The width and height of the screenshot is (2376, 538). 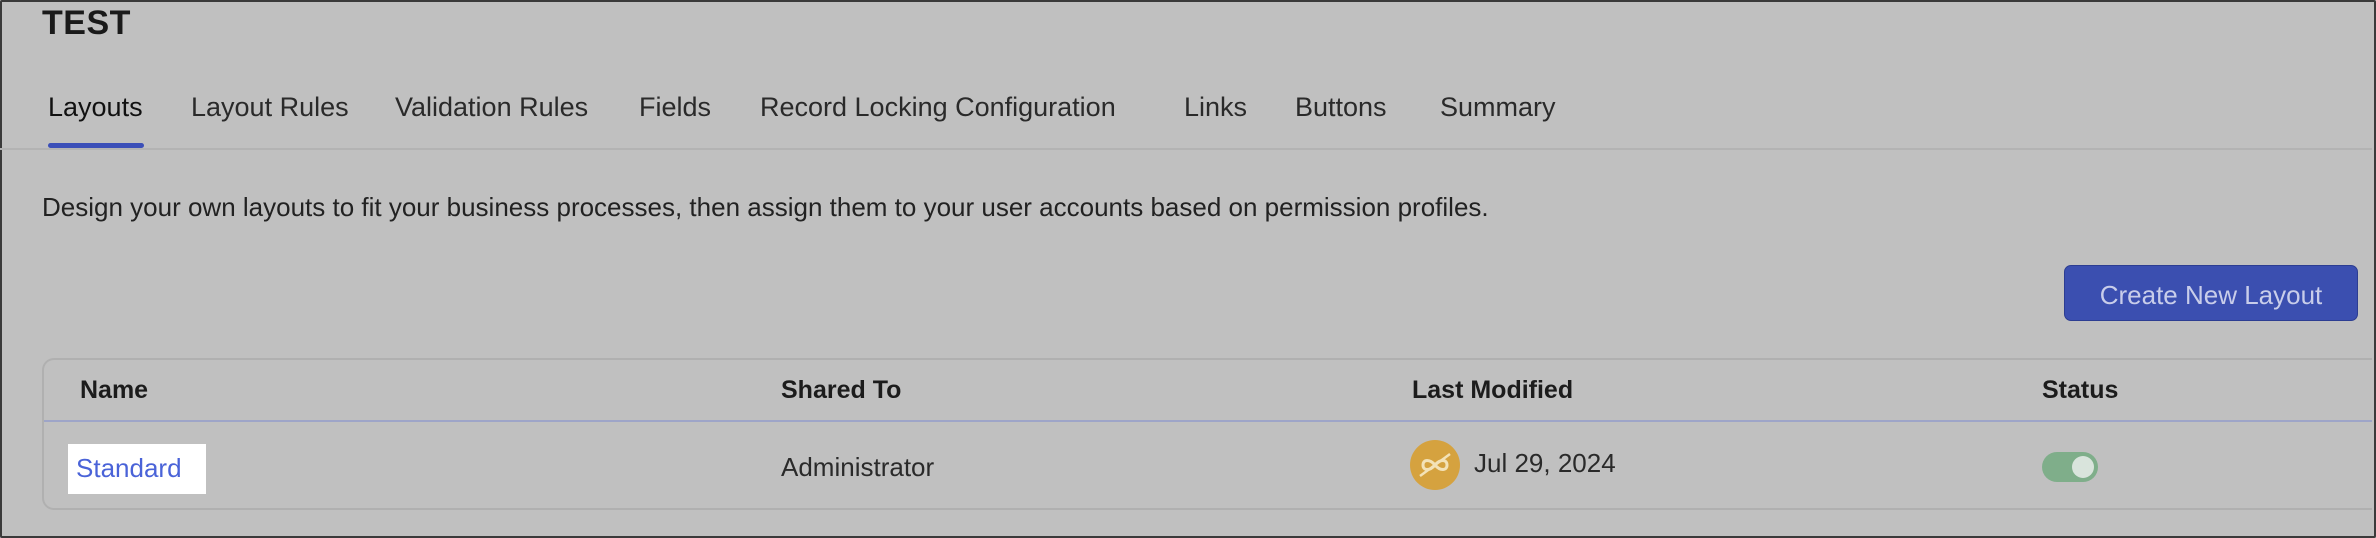 What do you see at coordinates (1215, 107) in the screenshot?
I see `tab-links: Links` at bounding box center [1215, 107].